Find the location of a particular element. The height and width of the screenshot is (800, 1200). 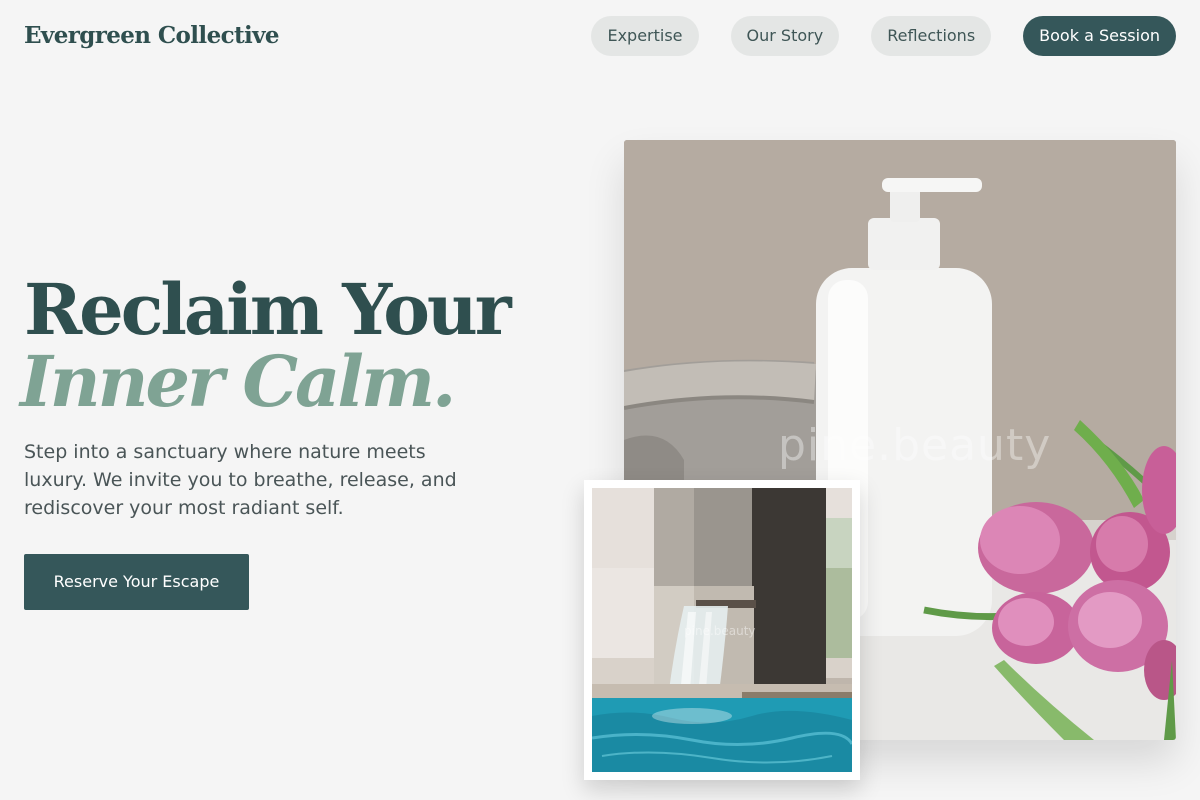

inset-image-watermark: pine.beauty is located at coordinates (720, 631).